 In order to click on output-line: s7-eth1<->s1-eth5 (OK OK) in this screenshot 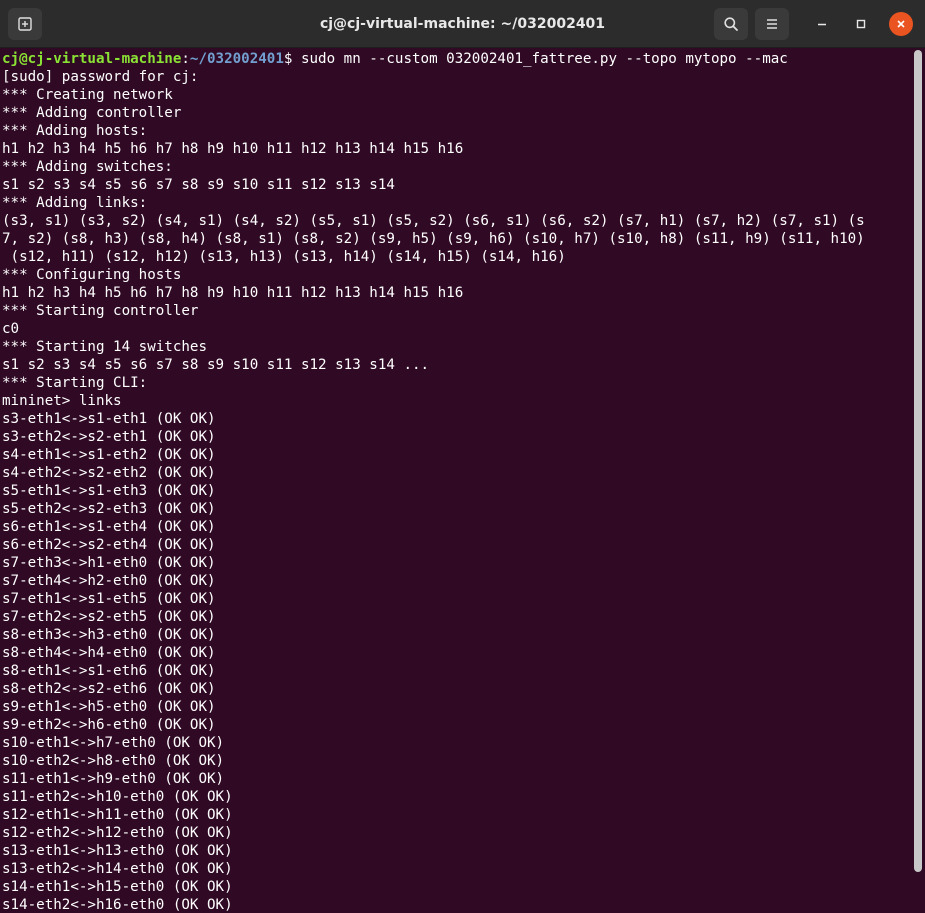, I will do `click(109, 599)`.